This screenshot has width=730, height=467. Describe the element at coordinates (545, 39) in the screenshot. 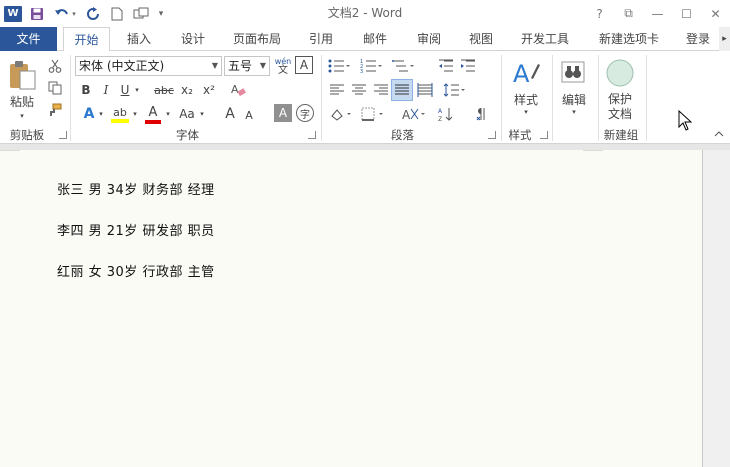

I see `tab-developer: 开发工具` at that location.